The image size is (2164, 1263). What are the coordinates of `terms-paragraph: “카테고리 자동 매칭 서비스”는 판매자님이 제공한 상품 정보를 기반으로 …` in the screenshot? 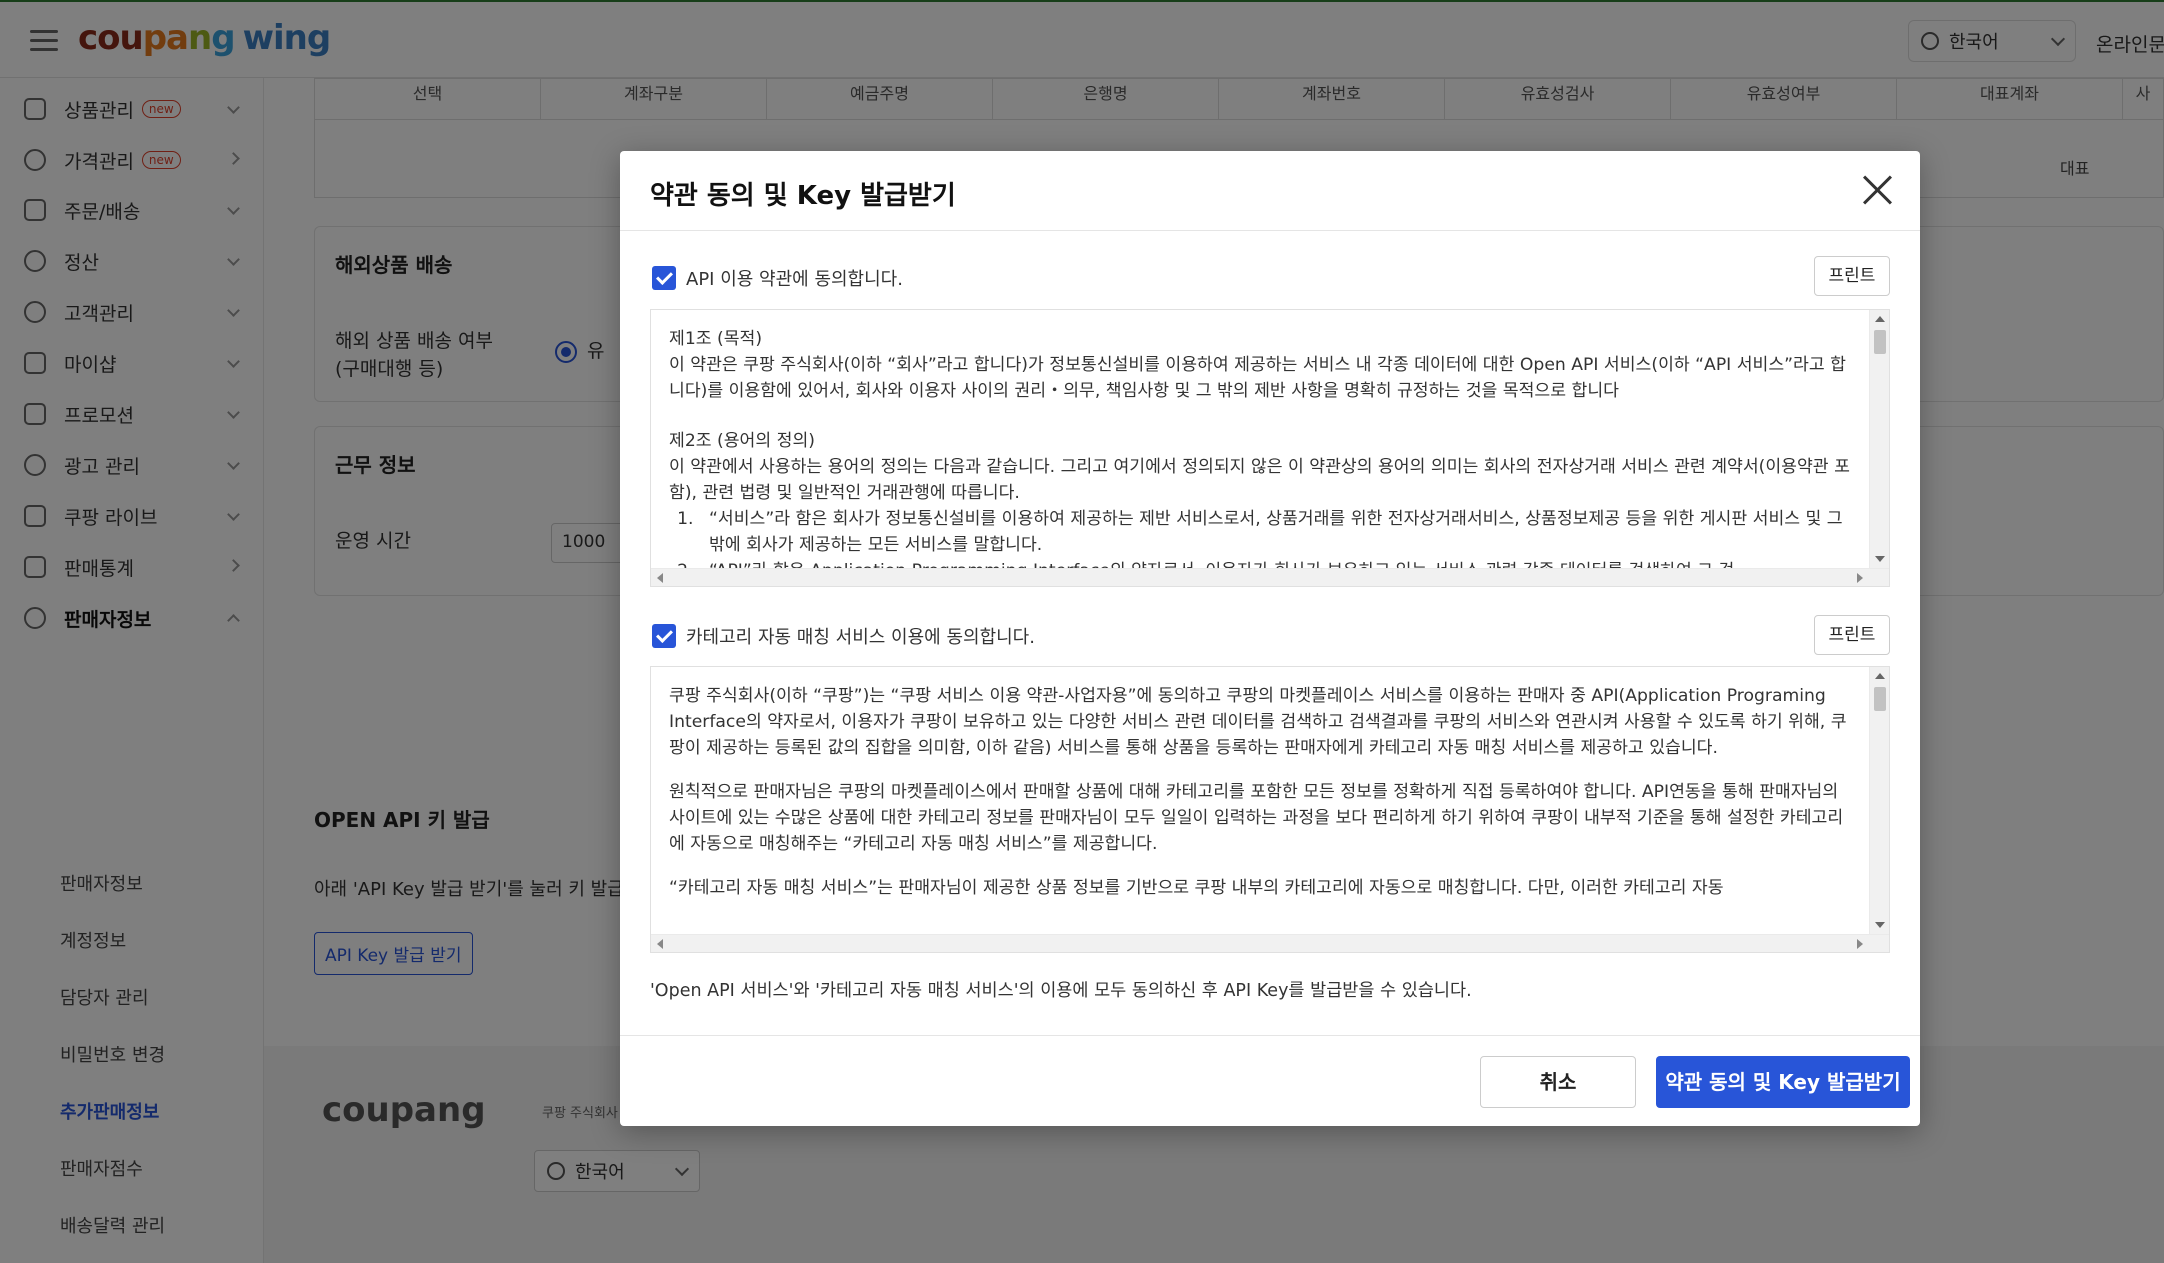 It's located at (1196, 888).